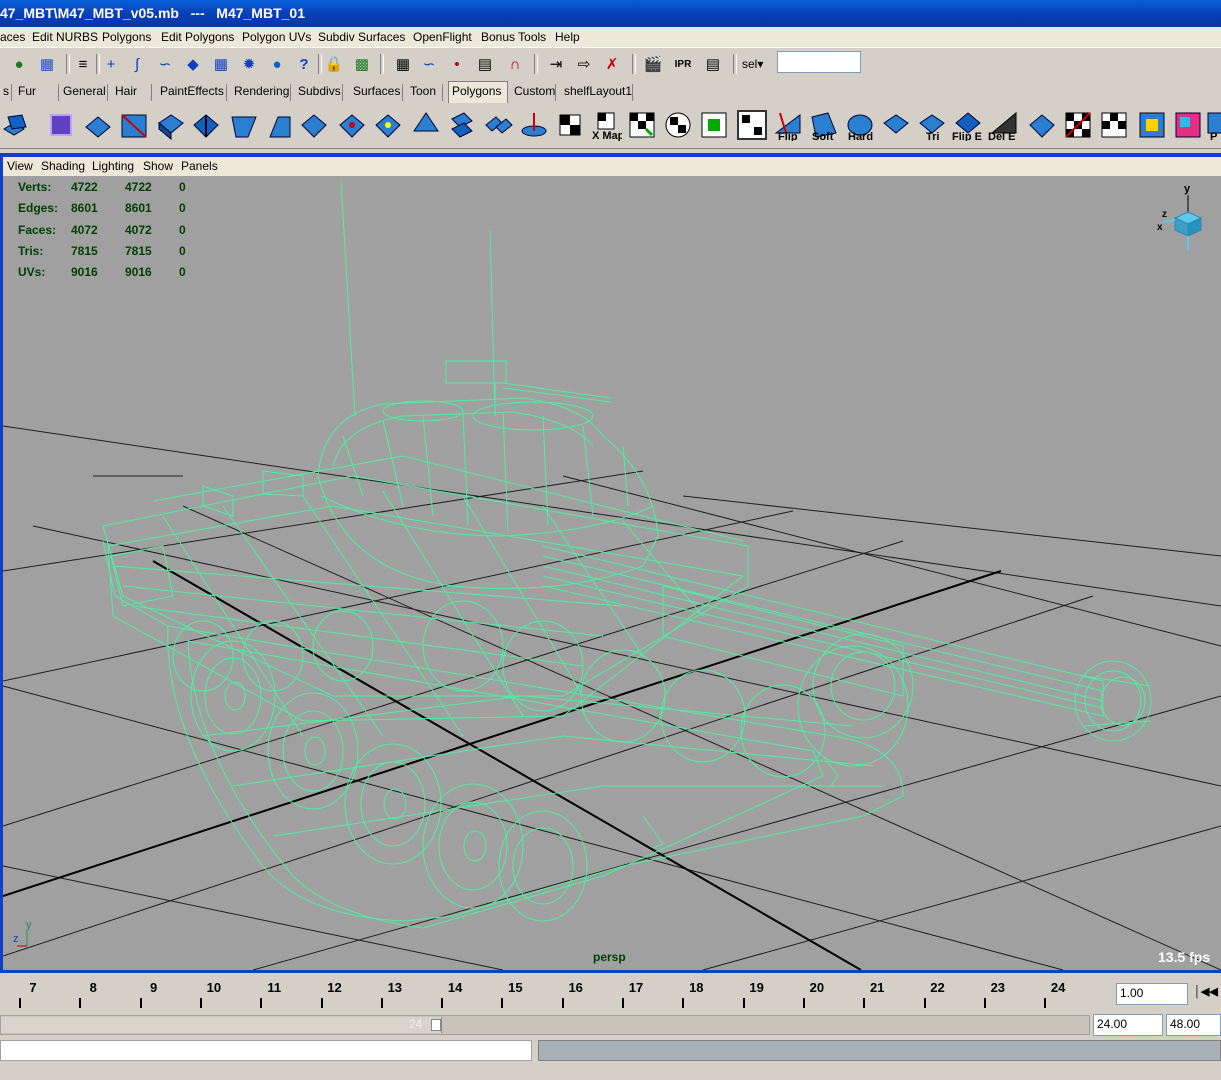 Image resolution: width=1221 pixels, height=1080 pixels. What do you see at coordinates (314, 125) in the screenshot?
I see `merge-vertices-icon` at bounding box center [314, 125].